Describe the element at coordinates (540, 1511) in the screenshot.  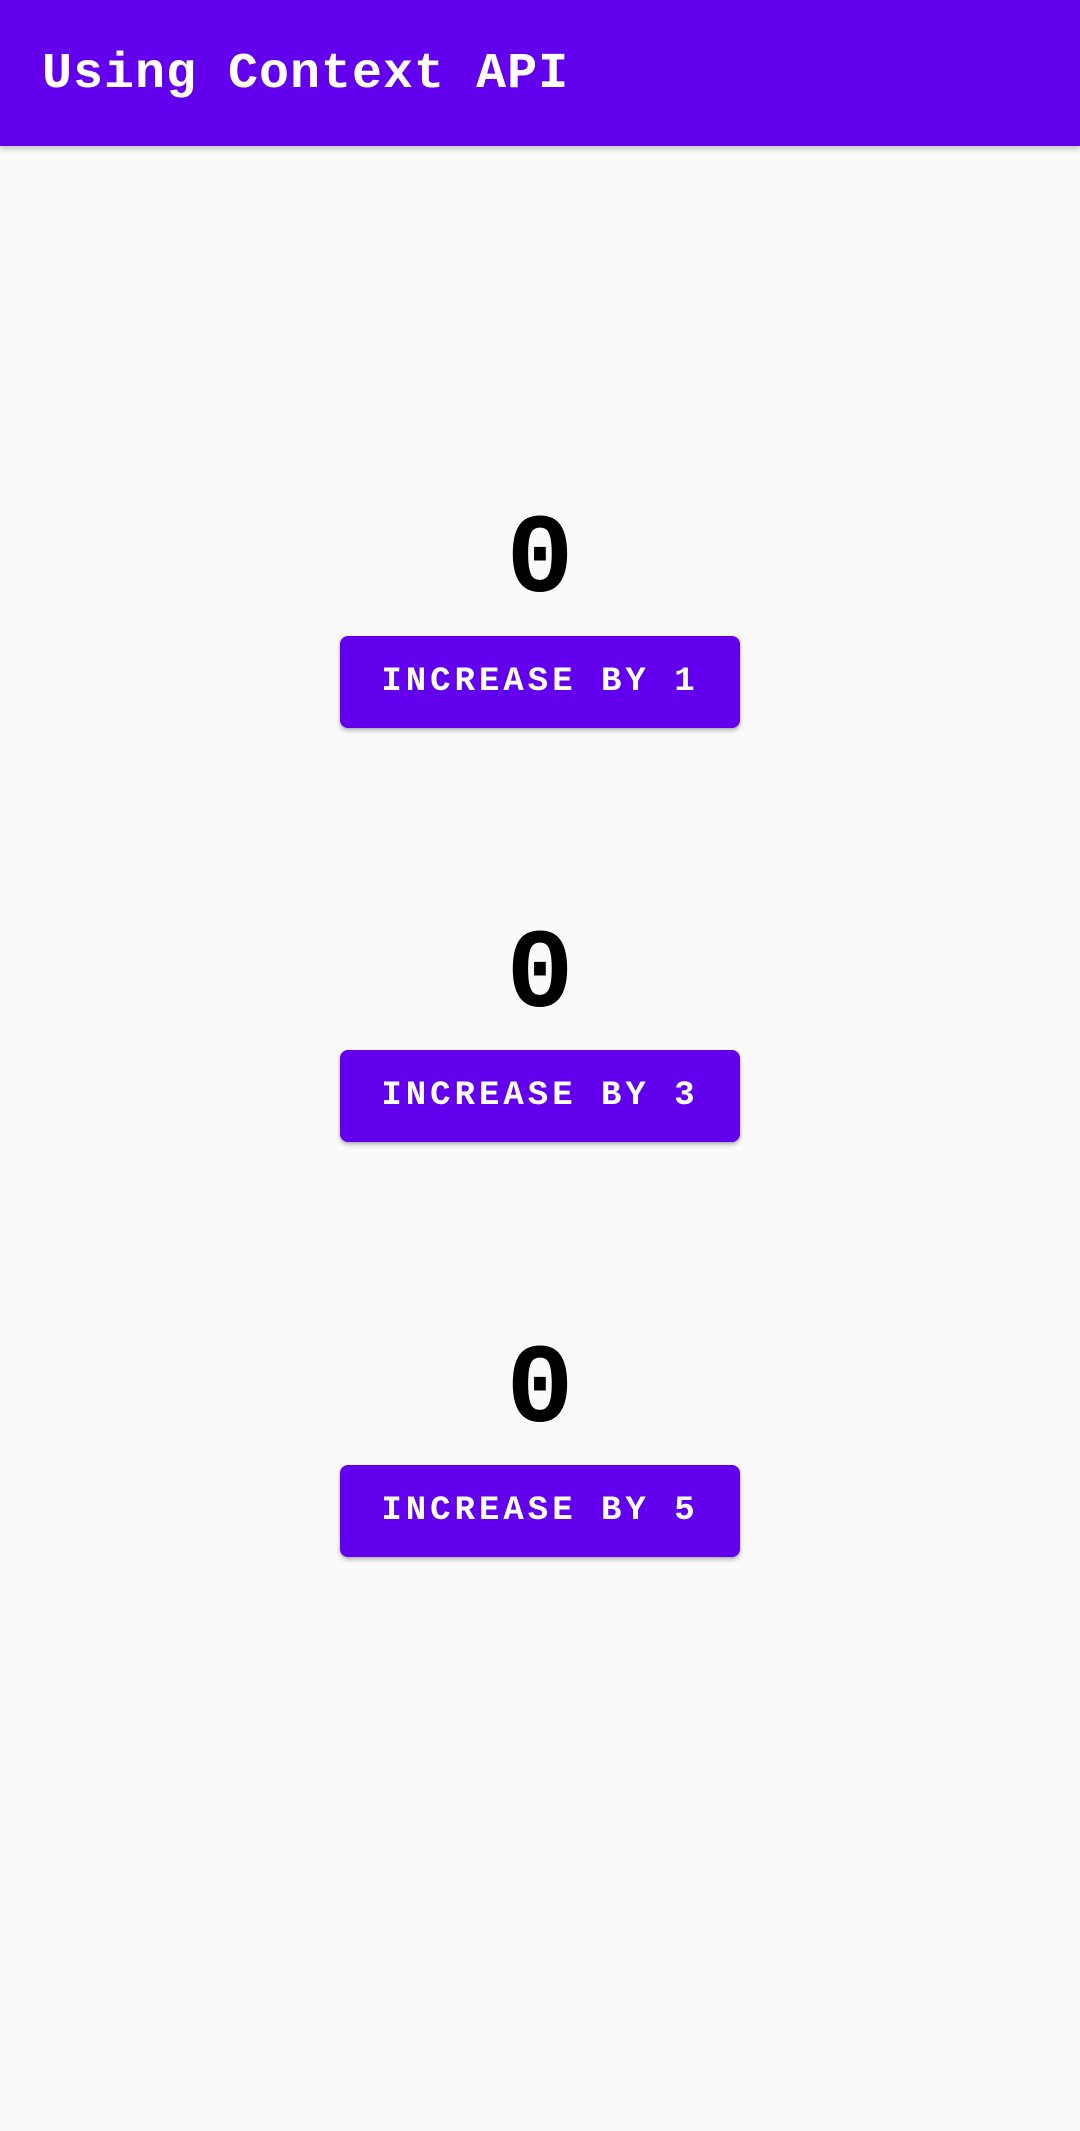
I see `increase-by-5-button: INCREASE BY 5` at that location.